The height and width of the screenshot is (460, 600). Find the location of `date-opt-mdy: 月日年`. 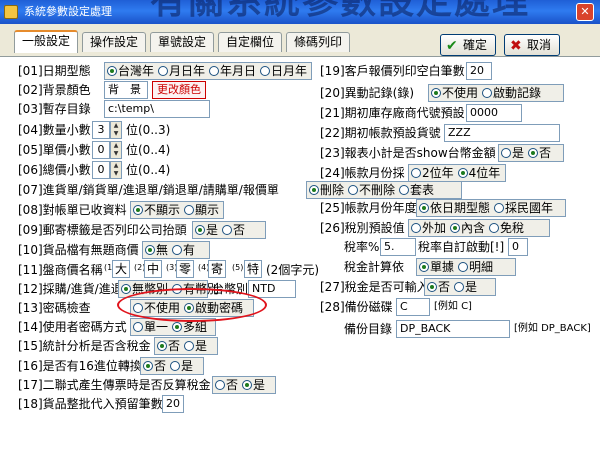

date-opt-mdy: 月日年 is located at coordinates (181, 71).